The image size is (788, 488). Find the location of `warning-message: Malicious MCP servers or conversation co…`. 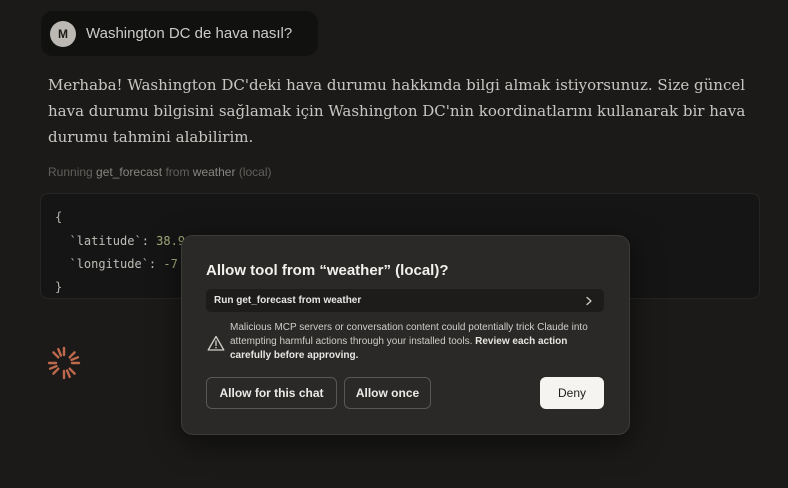

warning-message: Malicious MCP servers or conversation co… is located at coordinates (419, 342).